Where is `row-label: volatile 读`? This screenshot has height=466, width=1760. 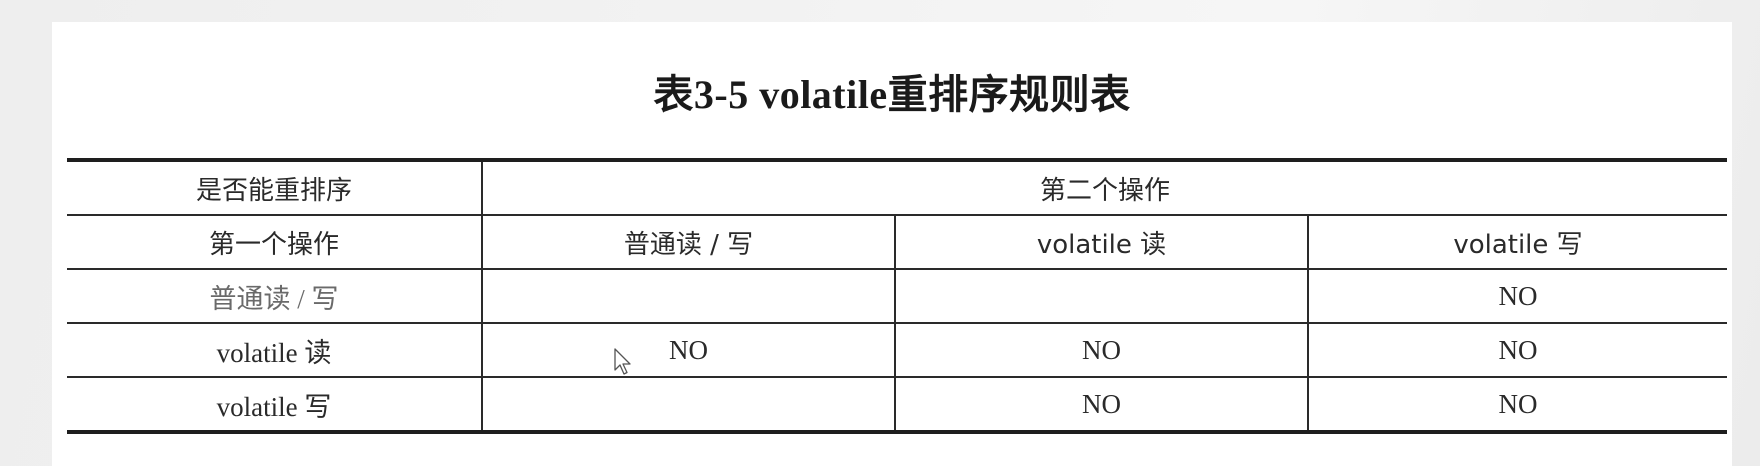 row-label: volatile 读 is located at coordinates (274, 349).